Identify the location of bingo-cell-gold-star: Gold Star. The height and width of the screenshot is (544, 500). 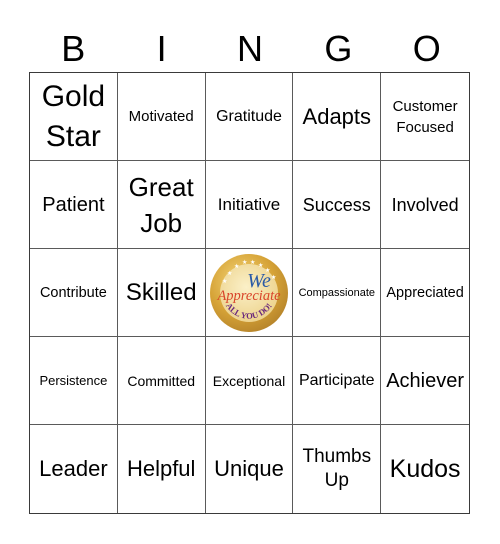
(74, 117).